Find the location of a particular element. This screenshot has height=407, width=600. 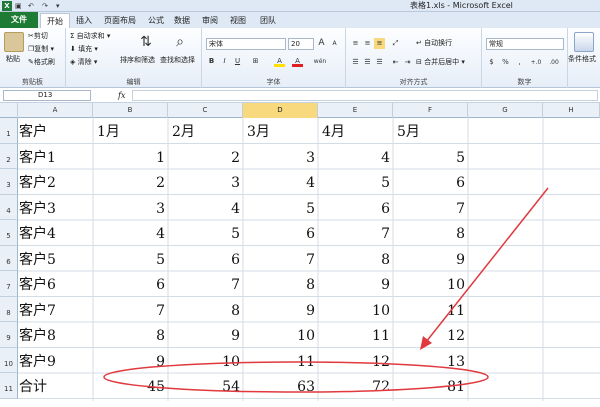

cell-e8: 10 is located at coordinates (355, 311).